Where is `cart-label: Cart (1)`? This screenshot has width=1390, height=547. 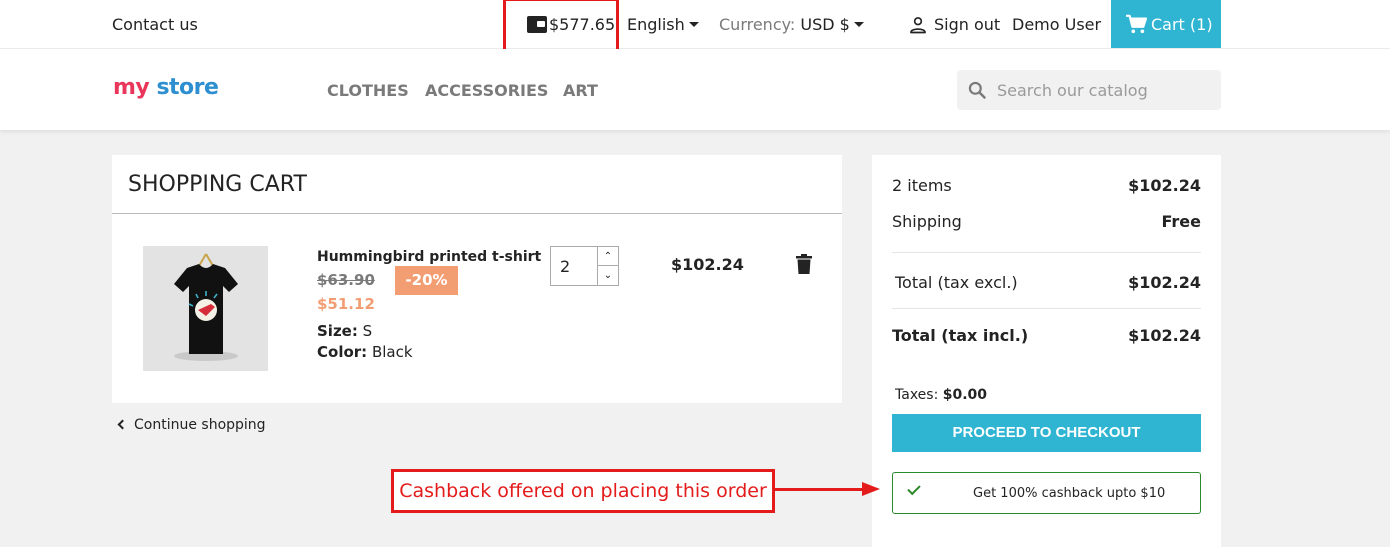
cart-label: Cart (1) is located at coordinates (1182, 24).